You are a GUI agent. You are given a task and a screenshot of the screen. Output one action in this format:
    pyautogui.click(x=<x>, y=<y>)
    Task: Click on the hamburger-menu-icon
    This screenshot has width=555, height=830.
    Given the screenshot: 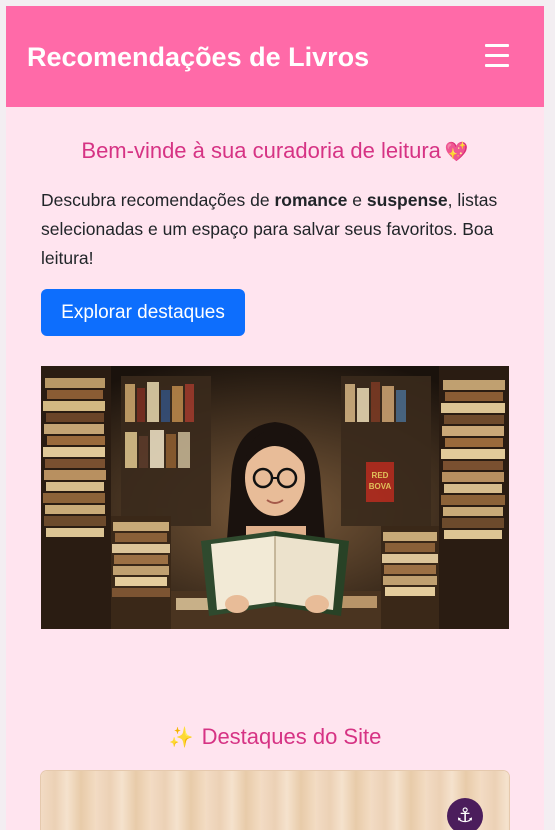 What is the action you would take?
    pyautogui.click(x=497, y=55)
    